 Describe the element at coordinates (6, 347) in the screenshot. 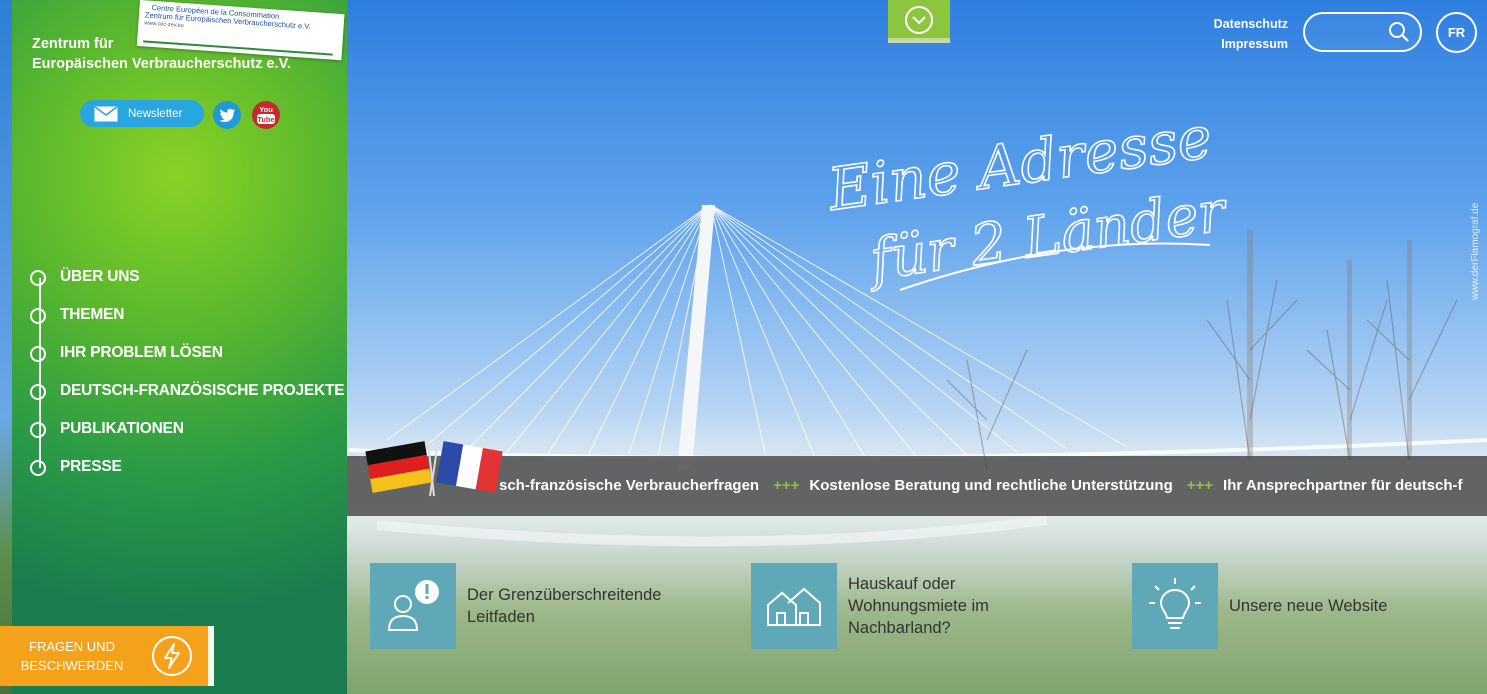

I see `left-edge-strip` at that location.